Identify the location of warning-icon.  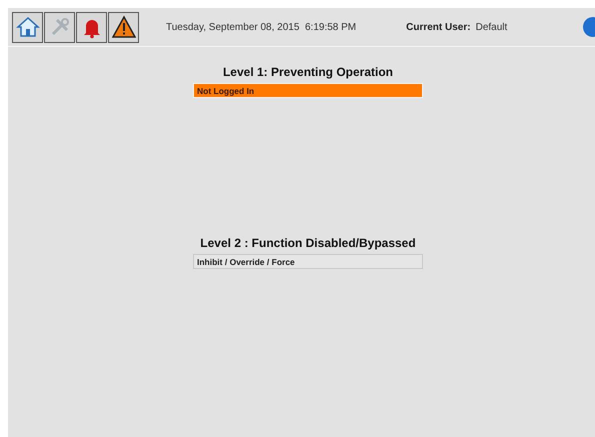
(124, 27).